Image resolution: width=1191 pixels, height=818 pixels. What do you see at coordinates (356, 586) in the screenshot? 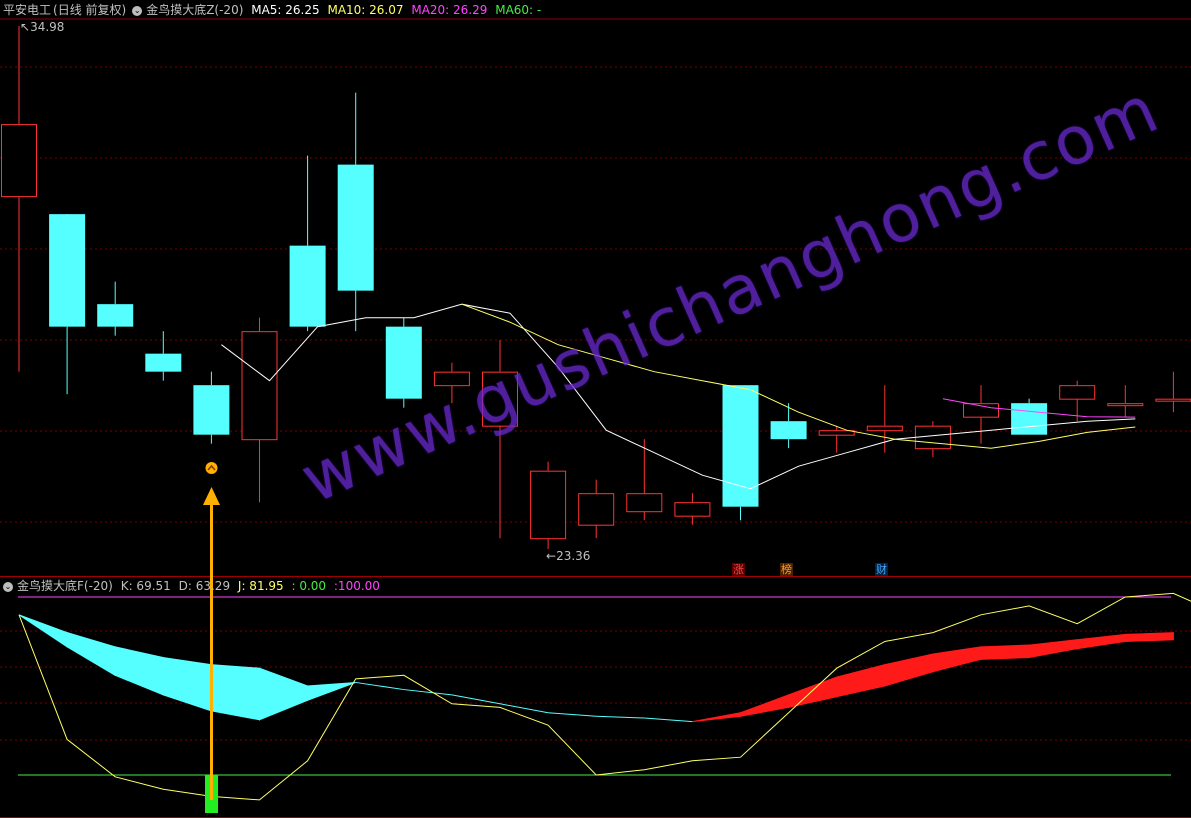
I see `hundred-value: :100.00` at bounding box center [356, 586].